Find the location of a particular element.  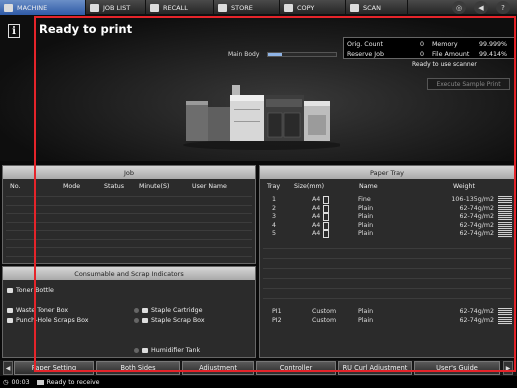

tray-col-tray: Tray is located at coordinates (274, 186).